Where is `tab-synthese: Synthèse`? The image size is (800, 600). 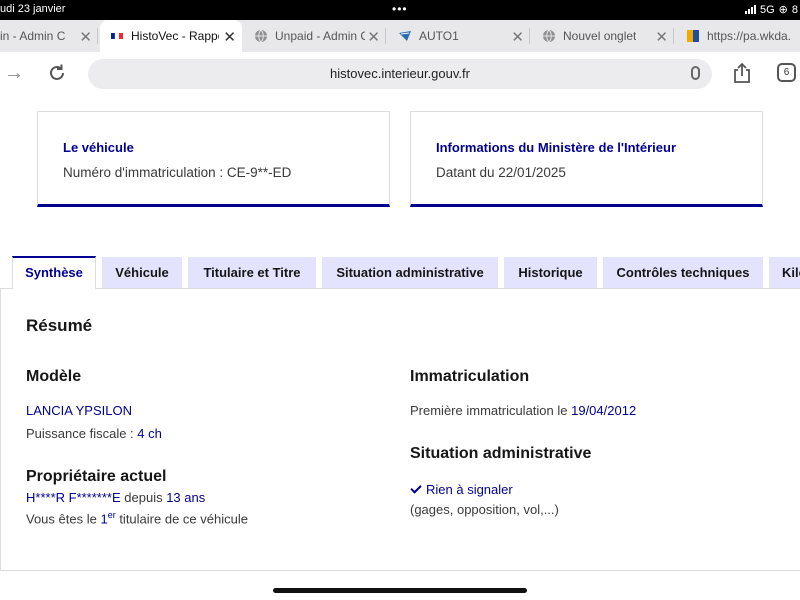 tab-synthese: Synthèse is located at coordinates (54, 272).